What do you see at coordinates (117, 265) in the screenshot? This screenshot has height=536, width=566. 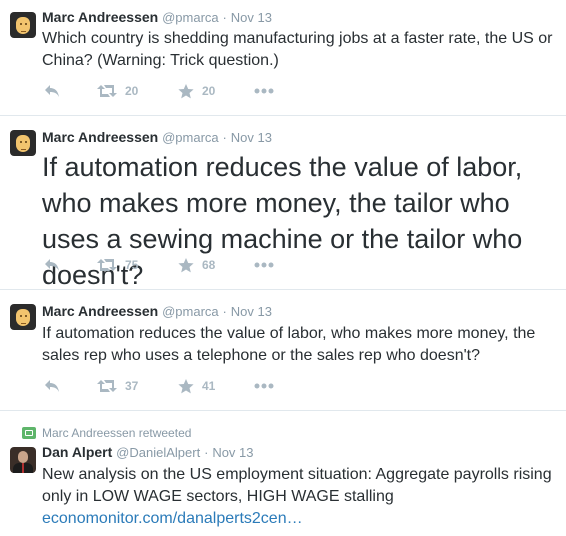 I see `retweet-button: 75` at bounding box center [117, 265].